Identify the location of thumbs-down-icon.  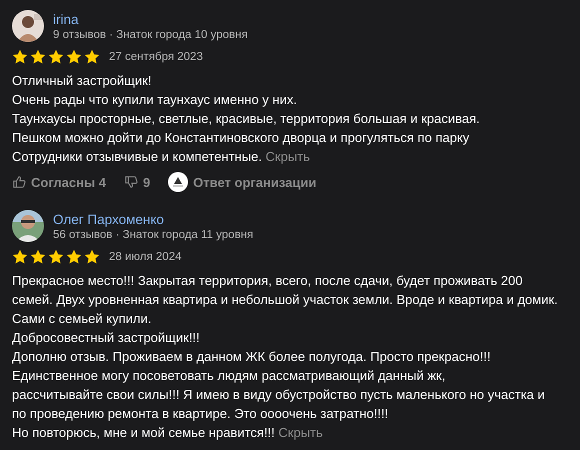
(131, 182).